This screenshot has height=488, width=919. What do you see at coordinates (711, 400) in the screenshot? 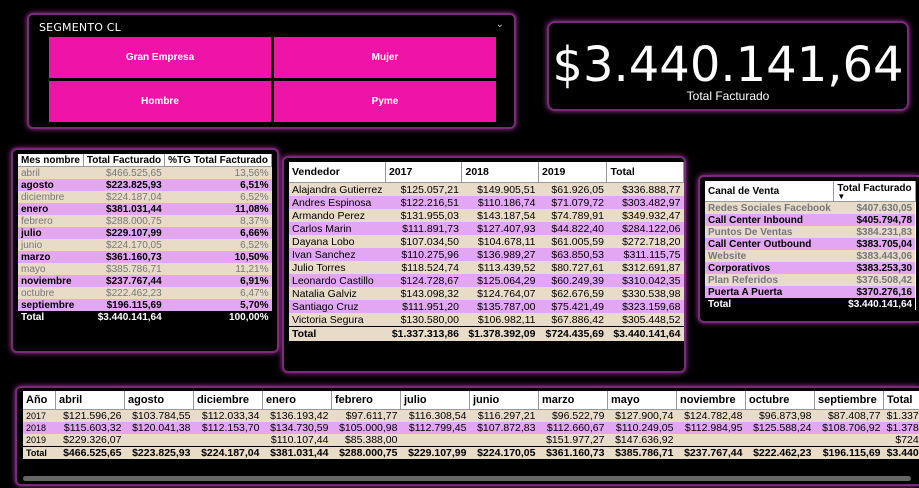
I see `col-header: noviembre` at bounding box center [711, 400].